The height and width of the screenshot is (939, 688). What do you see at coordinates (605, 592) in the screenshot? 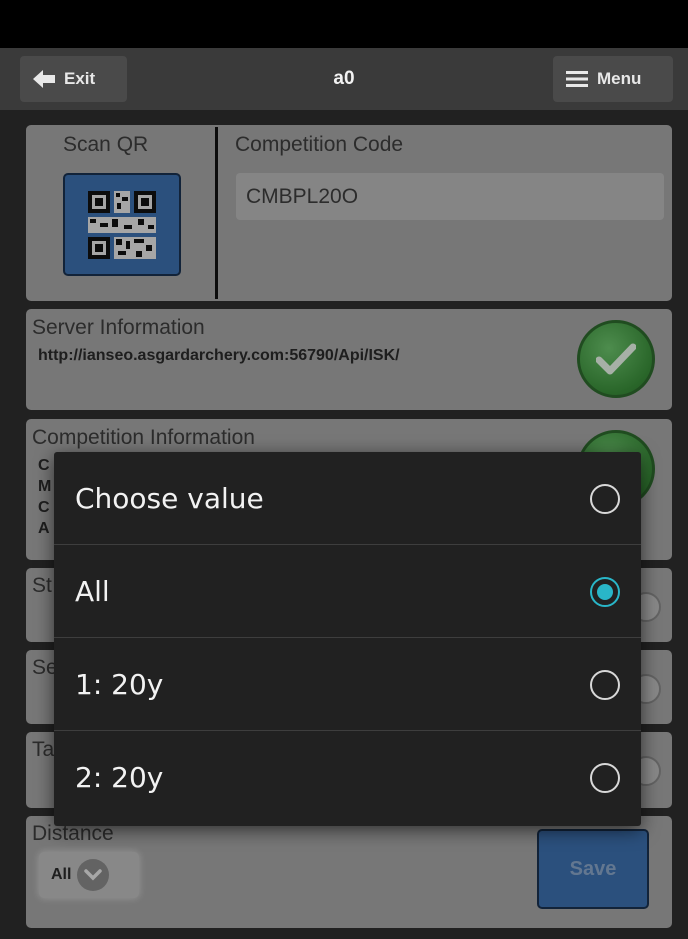
I see `radio-selected` at bounding box center [605, 592].